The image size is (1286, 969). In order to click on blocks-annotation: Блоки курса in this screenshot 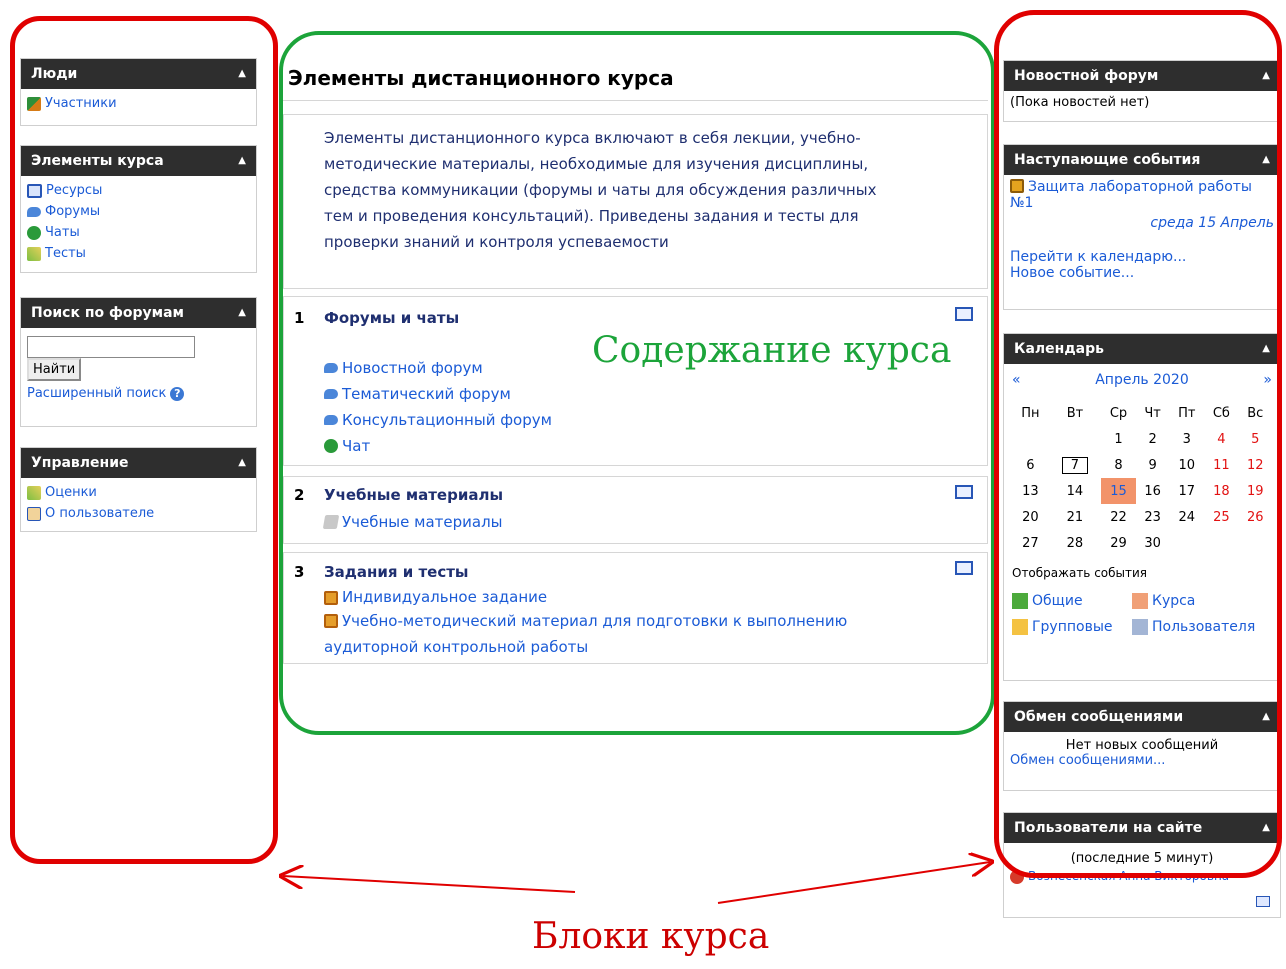, I will do `click(651, 936)`.